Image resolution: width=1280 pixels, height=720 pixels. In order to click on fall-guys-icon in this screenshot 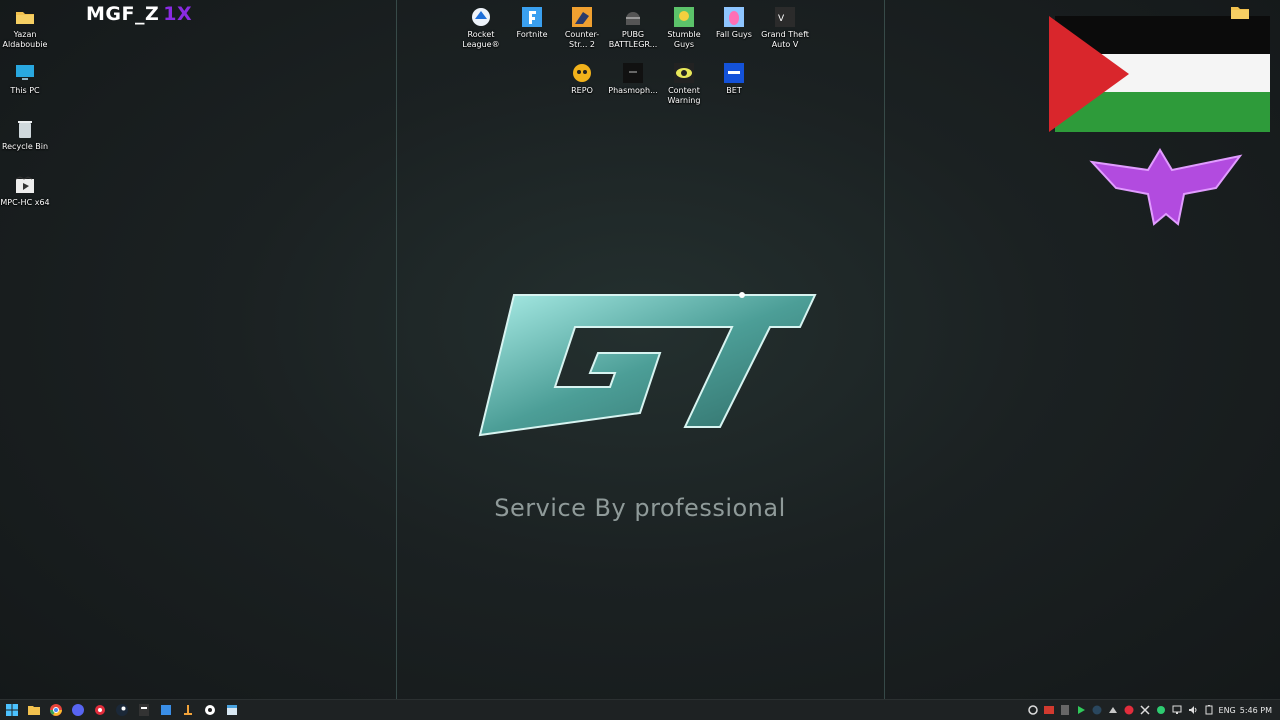, I will do `click(734, 17)`.